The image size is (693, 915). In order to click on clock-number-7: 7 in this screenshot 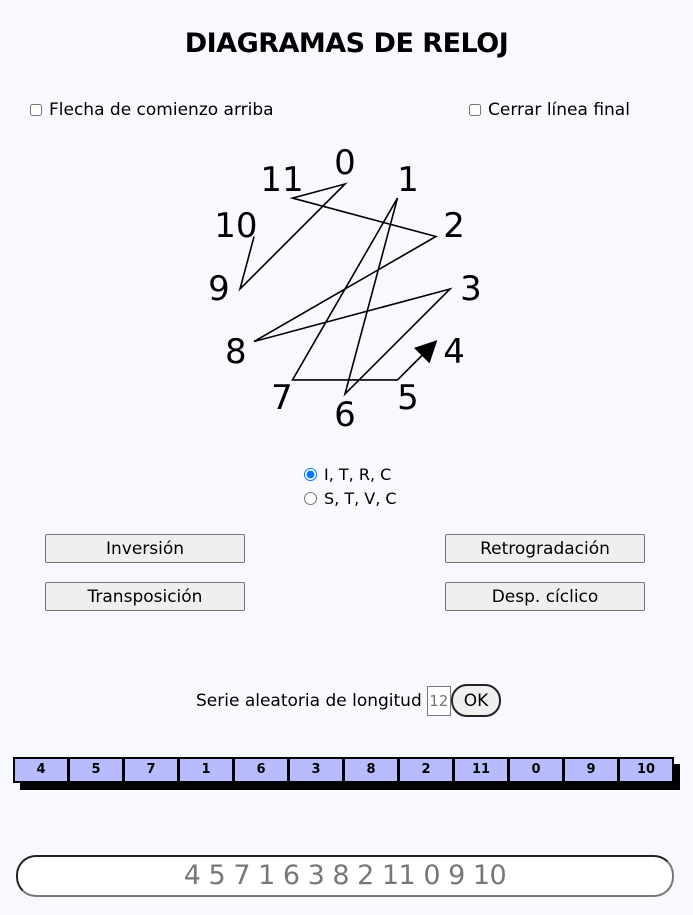, I will do `click(282, 398)`.